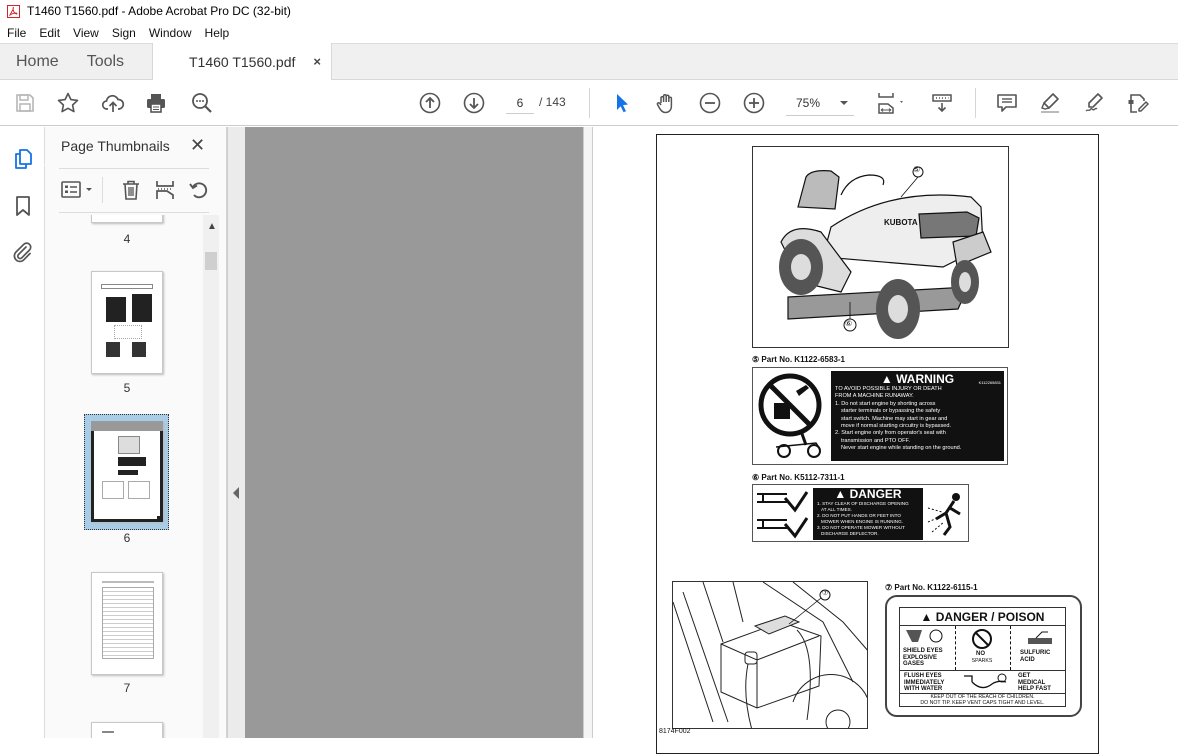 The image size is (1178, 754). I want to click on thumbnail-label: 4, so click(127, 239).